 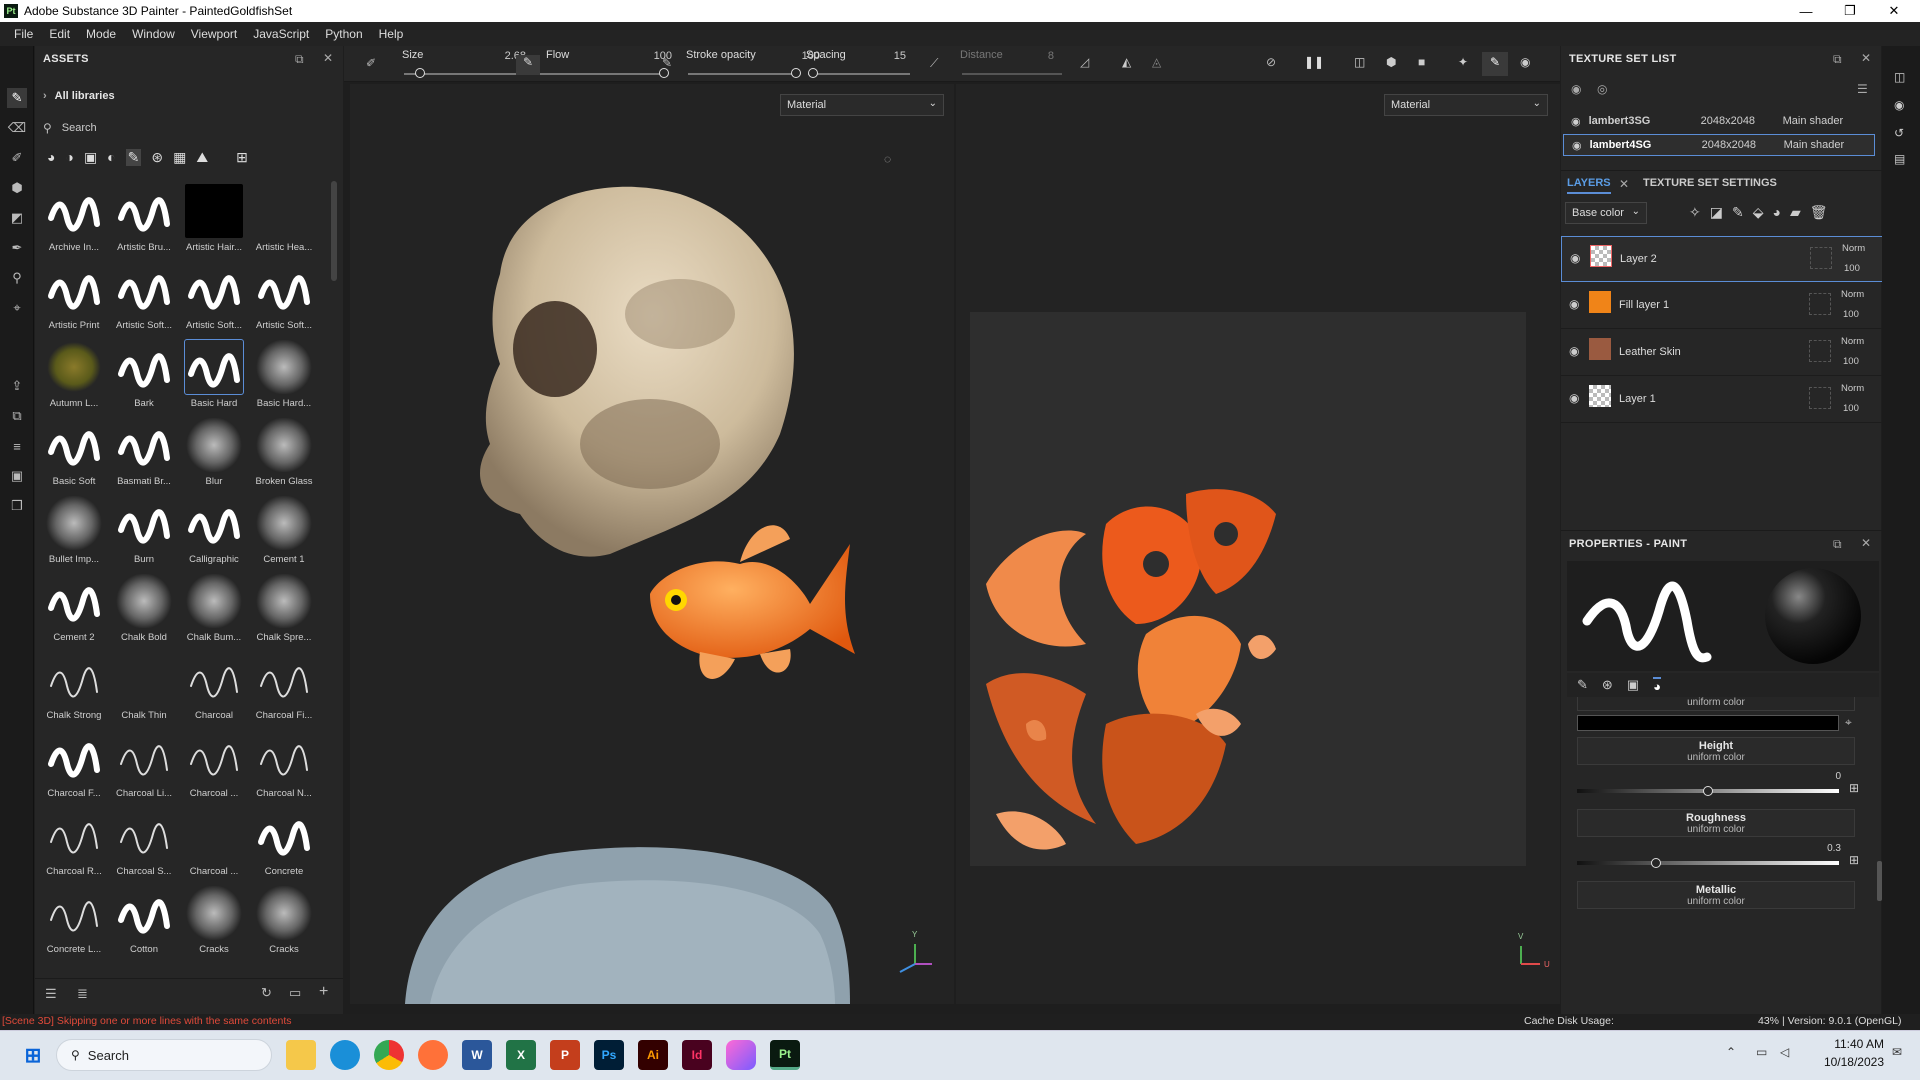 What do you see at coordinates (51, 157) in the screenshot?
I see `smart-materials-icon: ◕` at bounding box center [51, 157].